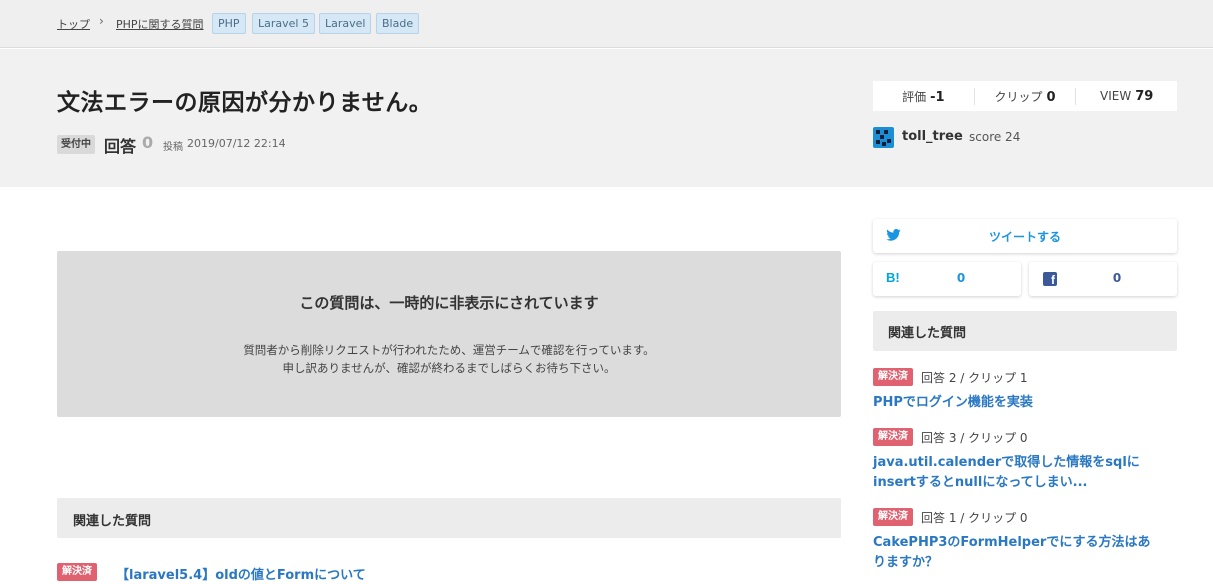 Image resolution: width=1213 pixels, height=584 pixels. Describe the element at coordinates (236, 143) in the screenshot. I see `posted-date: 2019/07/12 22:14` at that location.